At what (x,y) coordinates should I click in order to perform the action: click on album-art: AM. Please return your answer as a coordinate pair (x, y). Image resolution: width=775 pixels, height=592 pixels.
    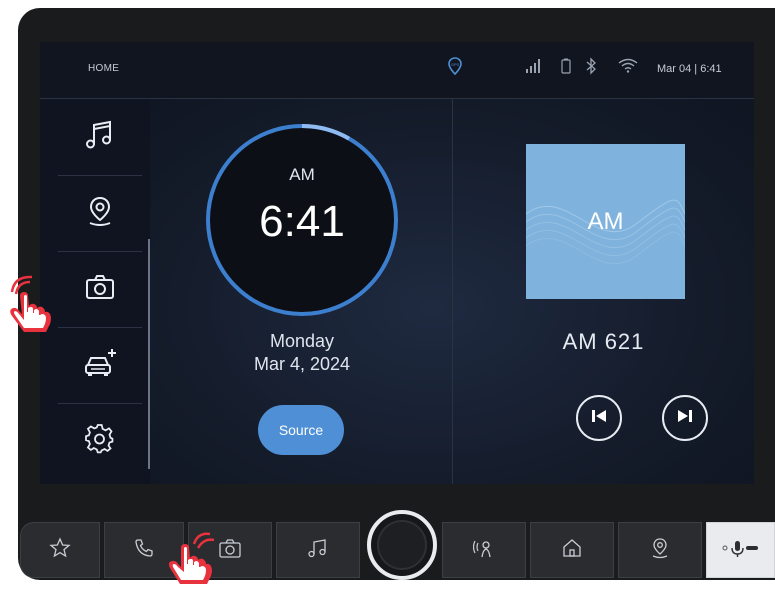
    Looking at the image, I should click on (605, 221).